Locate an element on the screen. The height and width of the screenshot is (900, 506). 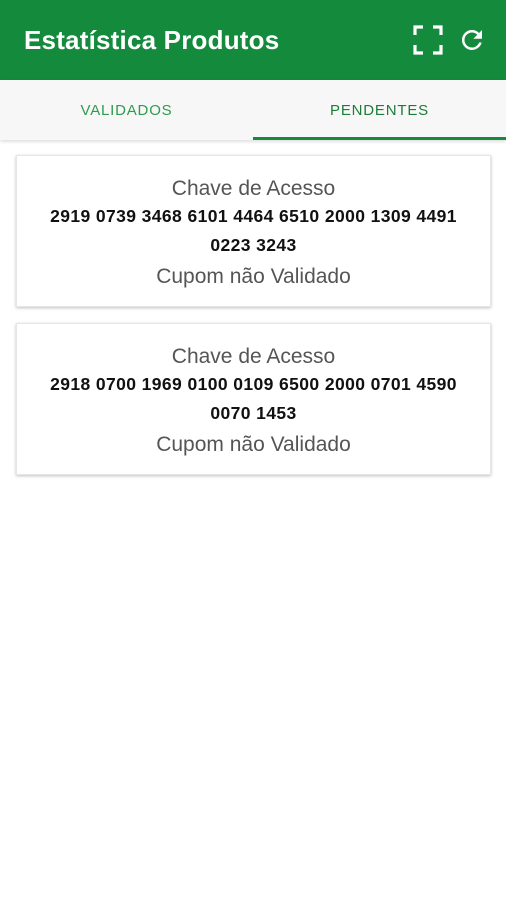
tab-pendentes-label: PENDENTES is located at coordinates (379, 110).